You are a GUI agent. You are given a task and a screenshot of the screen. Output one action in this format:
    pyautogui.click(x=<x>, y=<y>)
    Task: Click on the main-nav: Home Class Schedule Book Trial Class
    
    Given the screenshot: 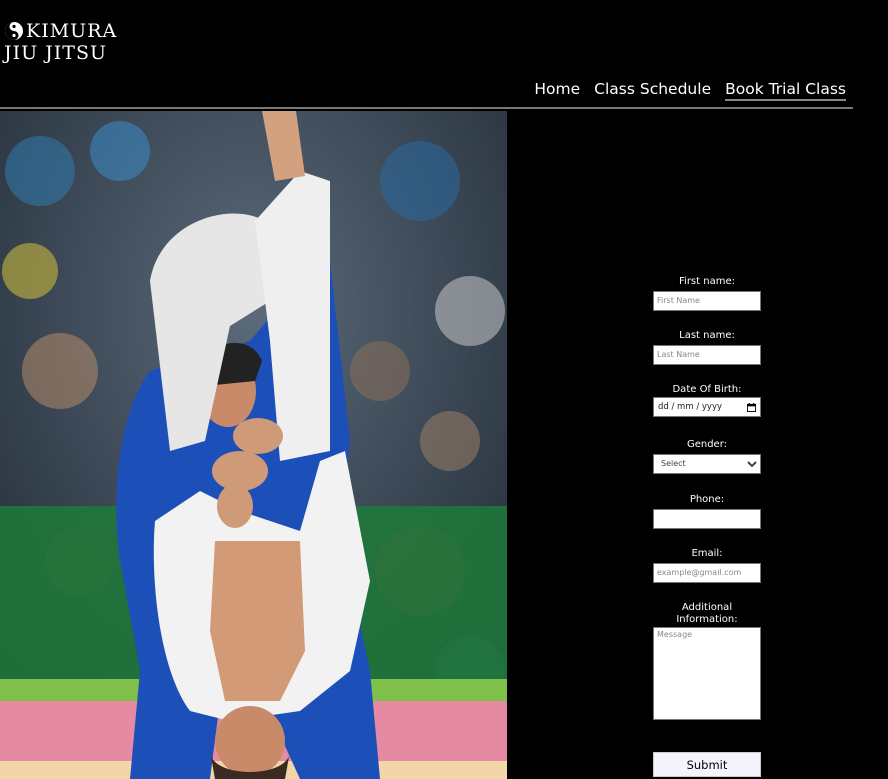 What is the action you would take?
    pyautogui.click(x=690, y=90)
    